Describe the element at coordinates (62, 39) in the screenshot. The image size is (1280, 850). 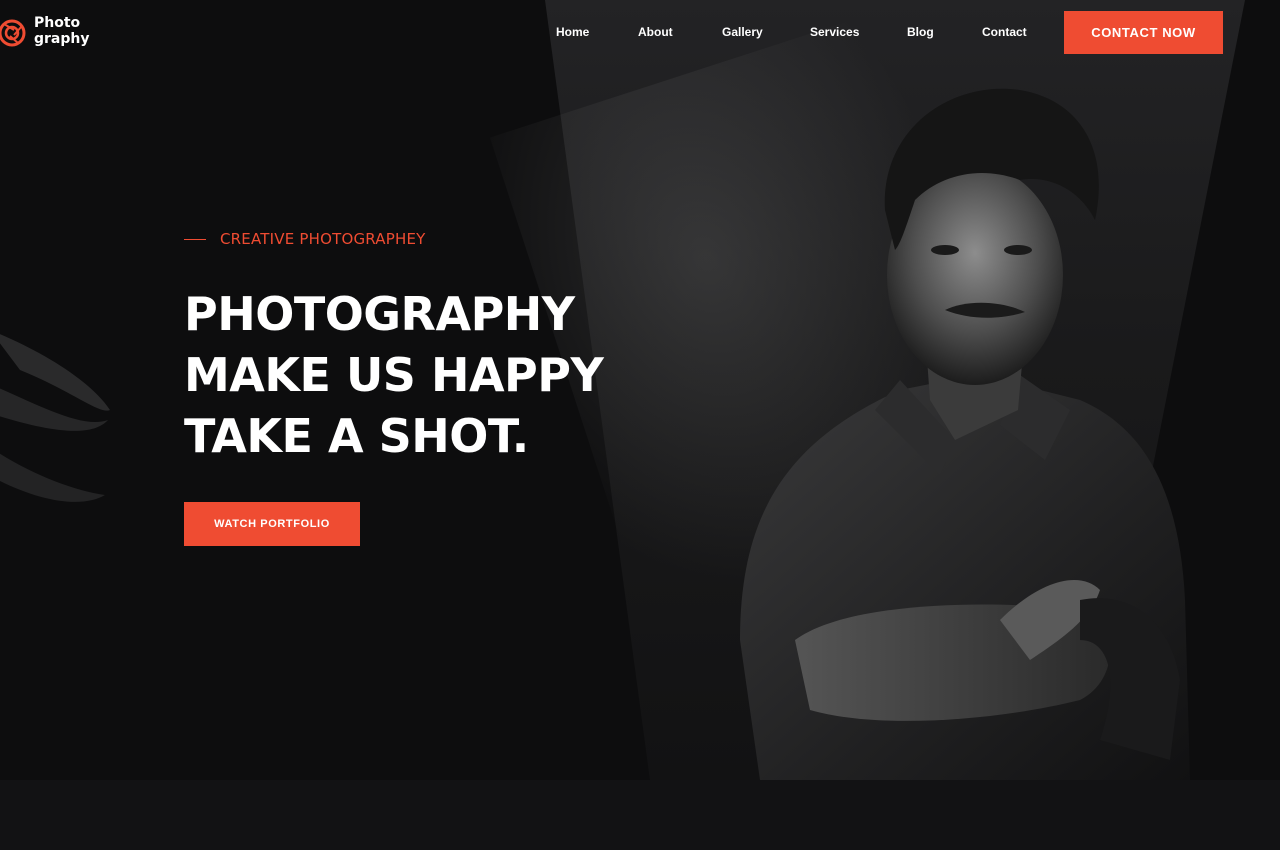
I see `brand-name-line2: graphy` at that location.